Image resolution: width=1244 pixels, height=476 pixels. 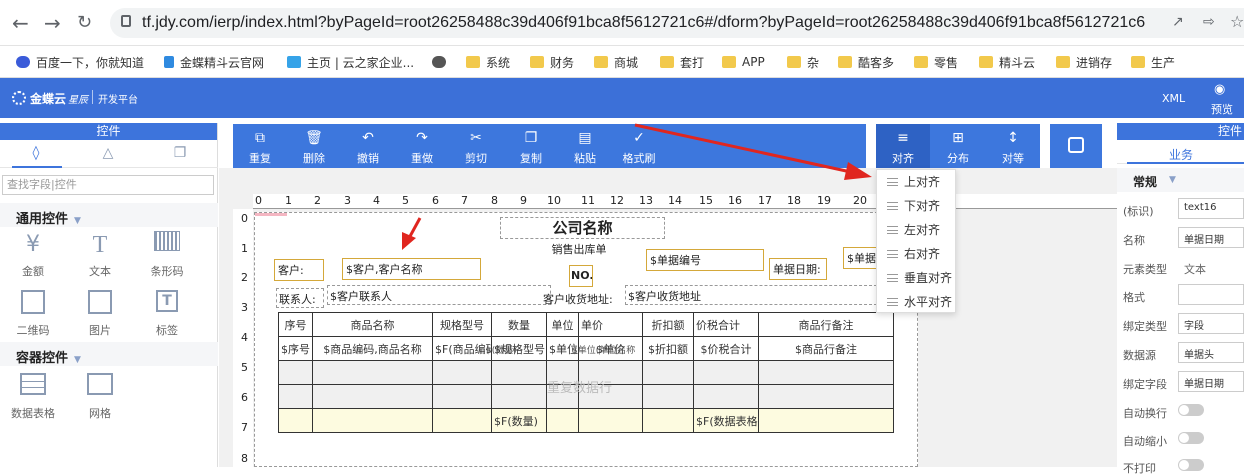 What do you see at coordinates (1007, 62) in the screenshot?
I see `bookmark-folder: 精斗云` at bounding box center [1007, 62].